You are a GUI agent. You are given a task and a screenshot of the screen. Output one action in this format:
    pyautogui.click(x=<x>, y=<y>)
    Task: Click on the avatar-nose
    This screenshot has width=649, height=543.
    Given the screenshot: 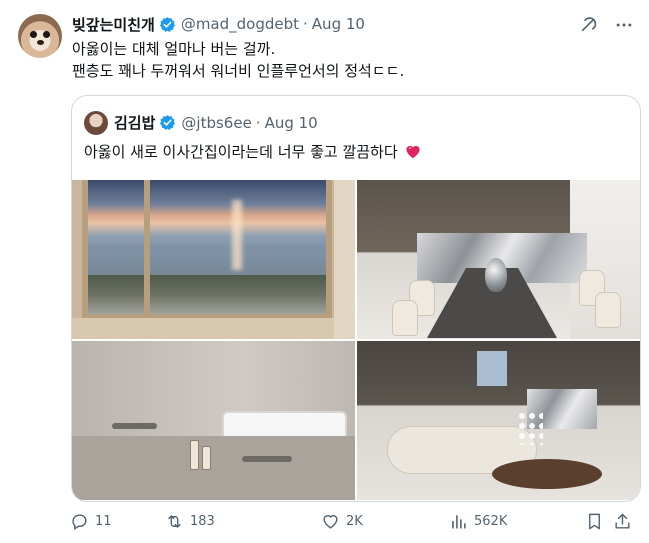 What is the action you would take?
    pyautogui.click(x=40, y=42)
    